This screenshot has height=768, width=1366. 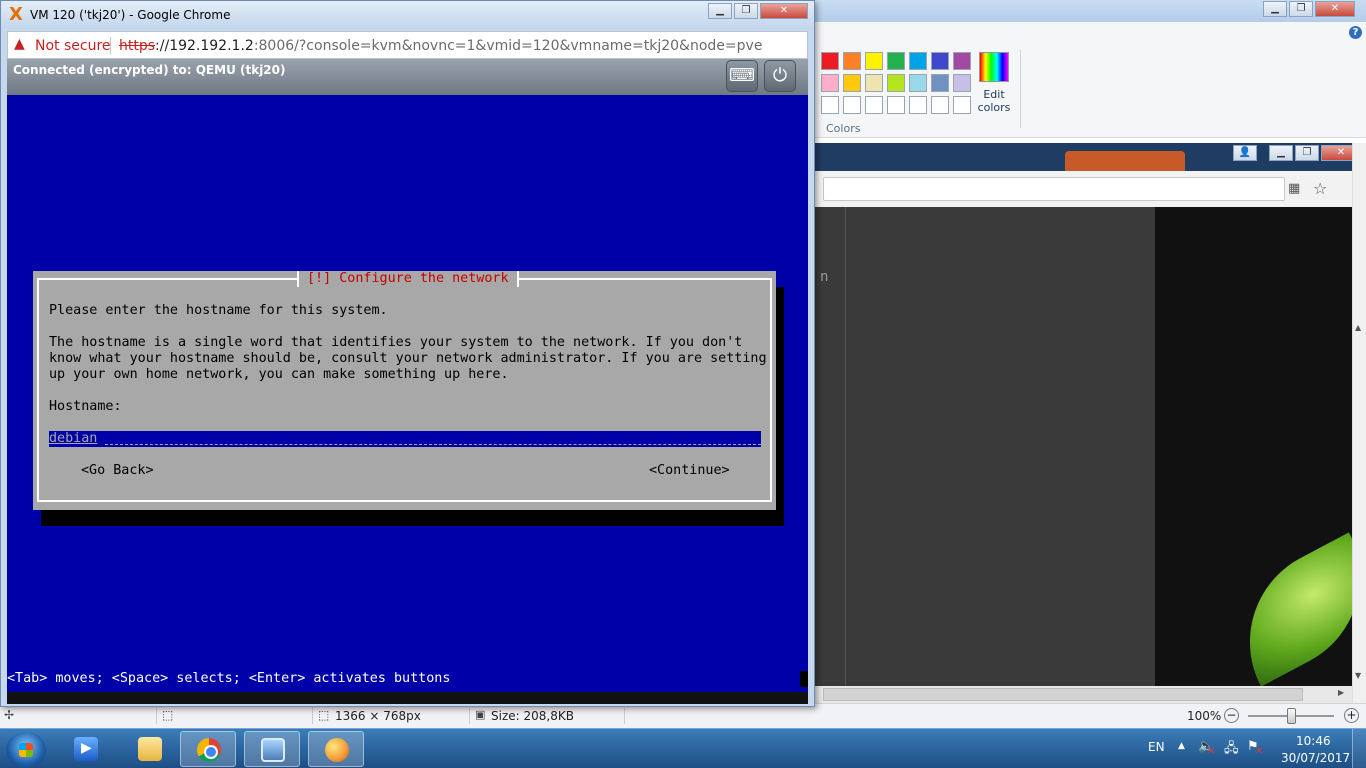 I want to click on clock-date: 30/07/2017, so click(x=1315, y=758).